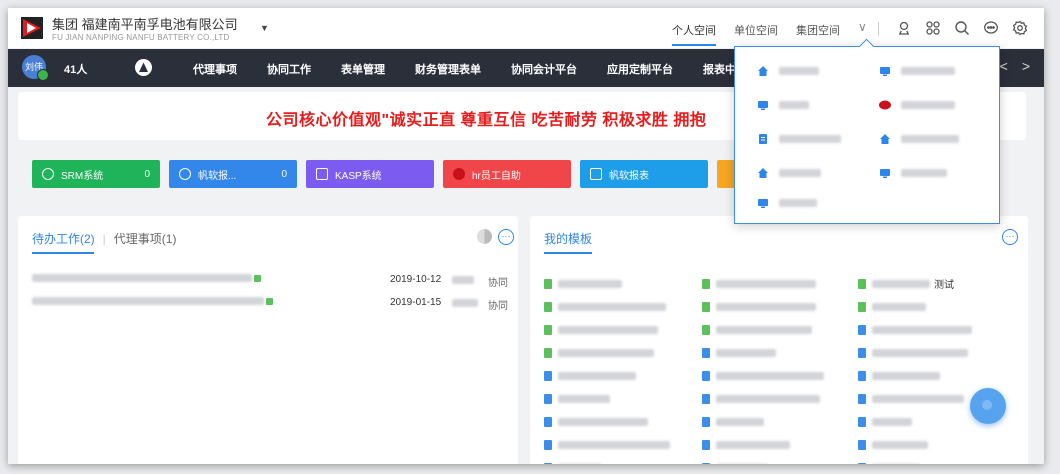  I want to click on apps-grid-icon, so click(933, 28).